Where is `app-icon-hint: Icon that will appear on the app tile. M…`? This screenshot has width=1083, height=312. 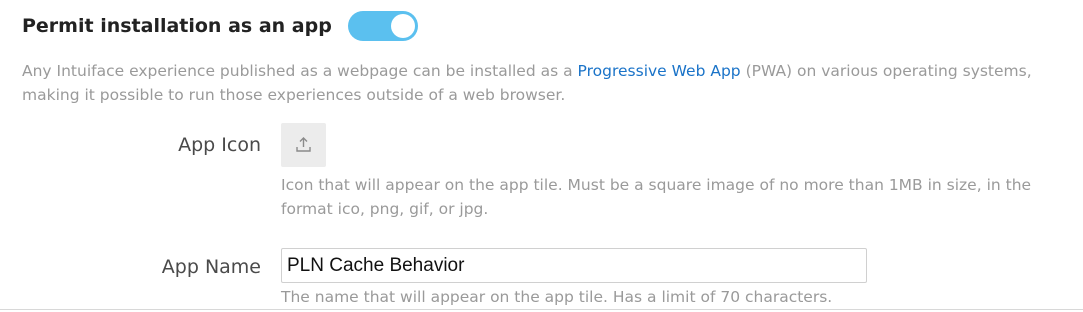
app-icon-hint: Icon that will appear on the app tile. M… is located at coordinates (656, 197).